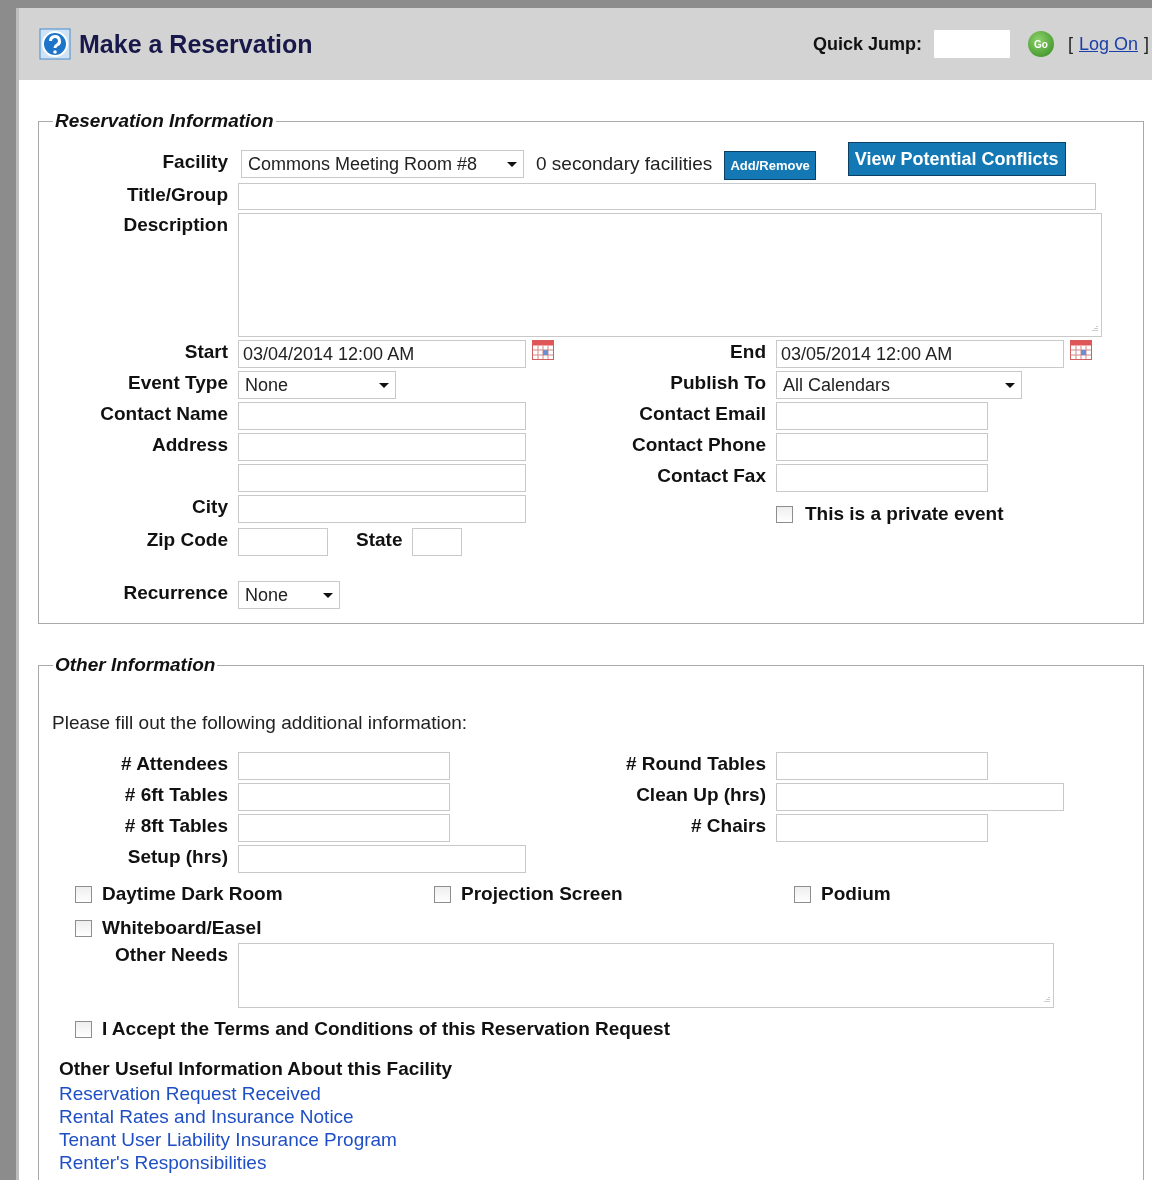 This screenshot has width=1152, height=1180. Describe the element at coordinates (899, 385) in the screenshot. I see `select-box: All Calendars` at that location.